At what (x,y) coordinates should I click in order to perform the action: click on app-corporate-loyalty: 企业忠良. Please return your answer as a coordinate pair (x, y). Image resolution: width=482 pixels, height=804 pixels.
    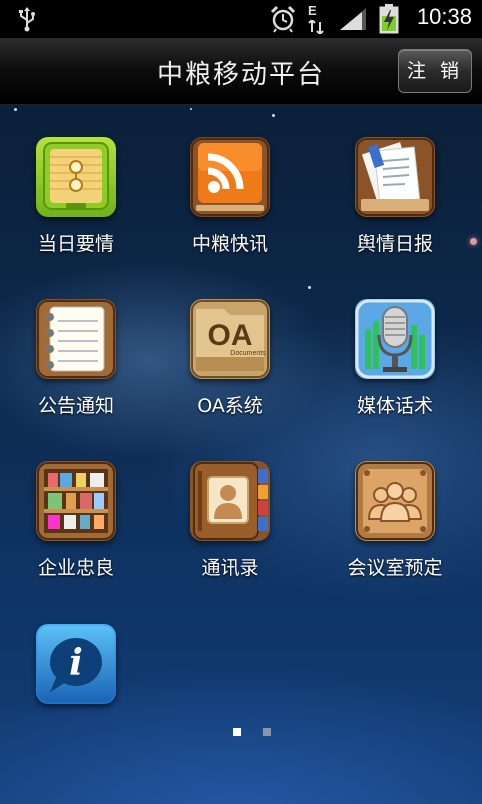
    Looking at the image, I should click on (76, 520).